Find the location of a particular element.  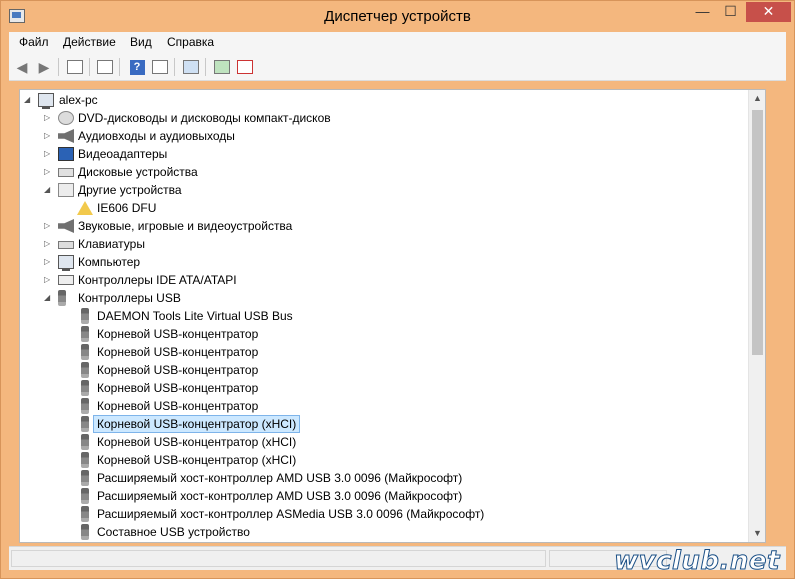

display-adapter-icon is located at coordinates (66, 154).